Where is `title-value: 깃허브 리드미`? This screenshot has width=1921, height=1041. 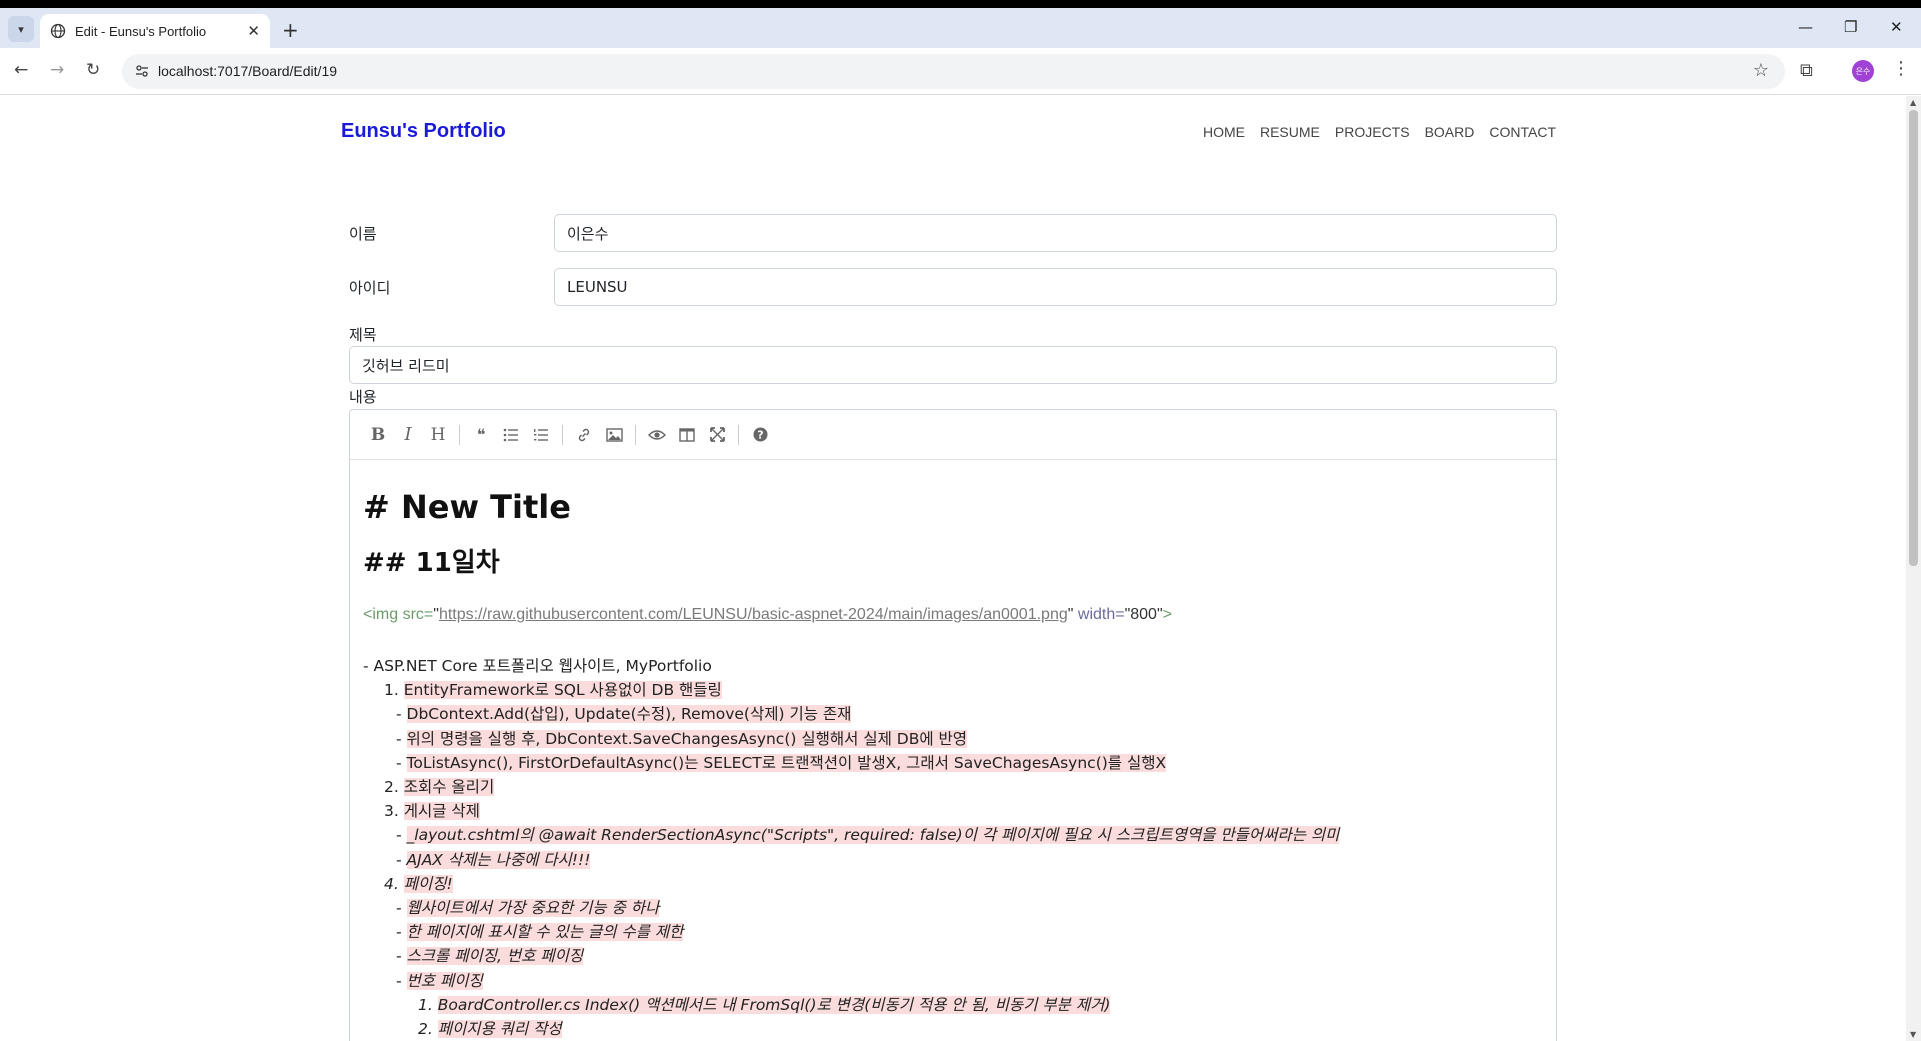
title-value: 깃허브 리드미 is located at coordinates (406, 365).